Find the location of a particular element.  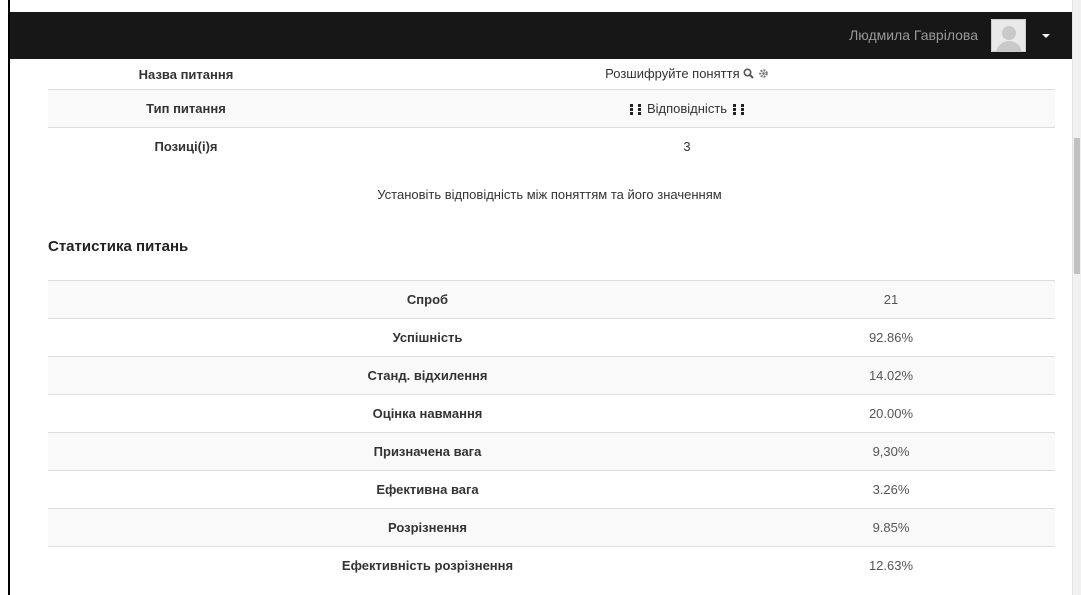

stats-heading: Статистика питань is located at coordinates (118, 246).